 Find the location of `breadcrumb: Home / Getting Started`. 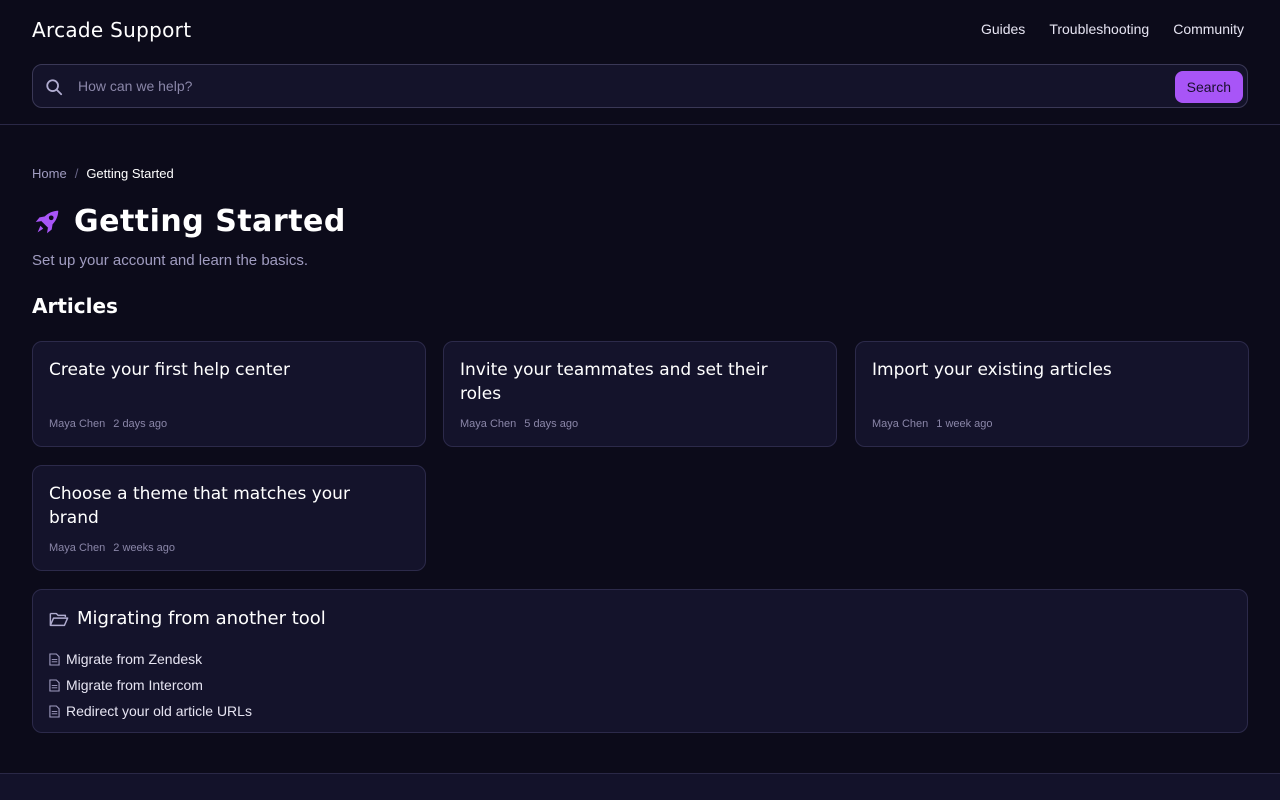

breadcrumb: Home / Getting Started is located at coordinates (103, 173).